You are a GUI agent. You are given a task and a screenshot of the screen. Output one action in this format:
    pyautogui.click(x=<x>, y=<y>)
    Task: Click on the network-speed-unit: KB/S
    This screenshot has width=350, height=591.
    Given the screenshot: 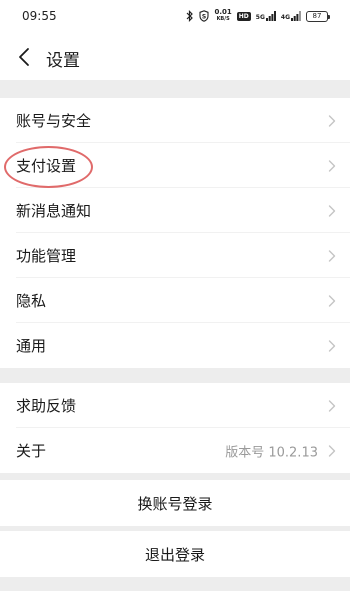 What is the action you would take?
    pyautogui.click(x=223, y=19)
    